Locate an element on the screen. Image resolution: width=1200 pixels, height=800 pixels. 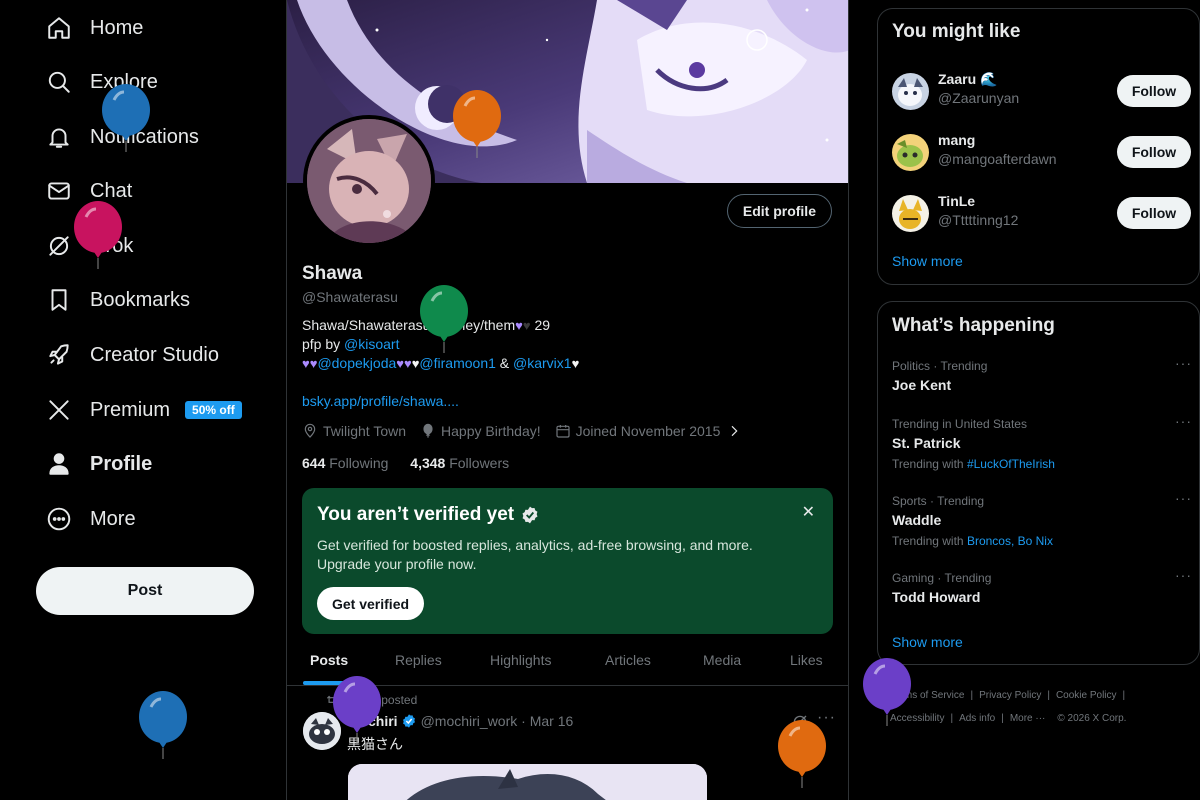
bio-age: 29 is located at coordinates (542, 325).